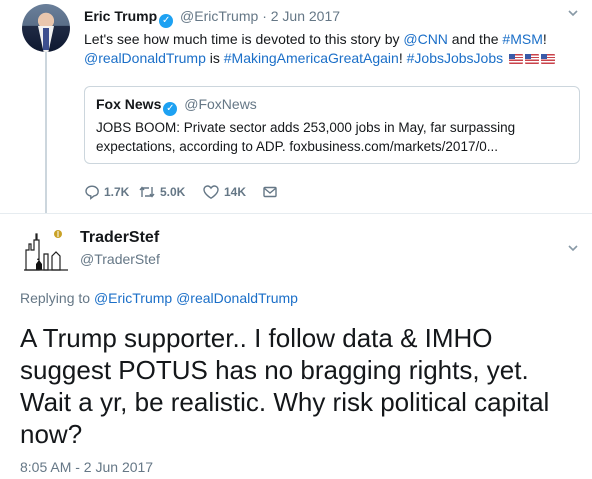  I want to click on mention-cnn-link: @CNN, so click(425, 39).